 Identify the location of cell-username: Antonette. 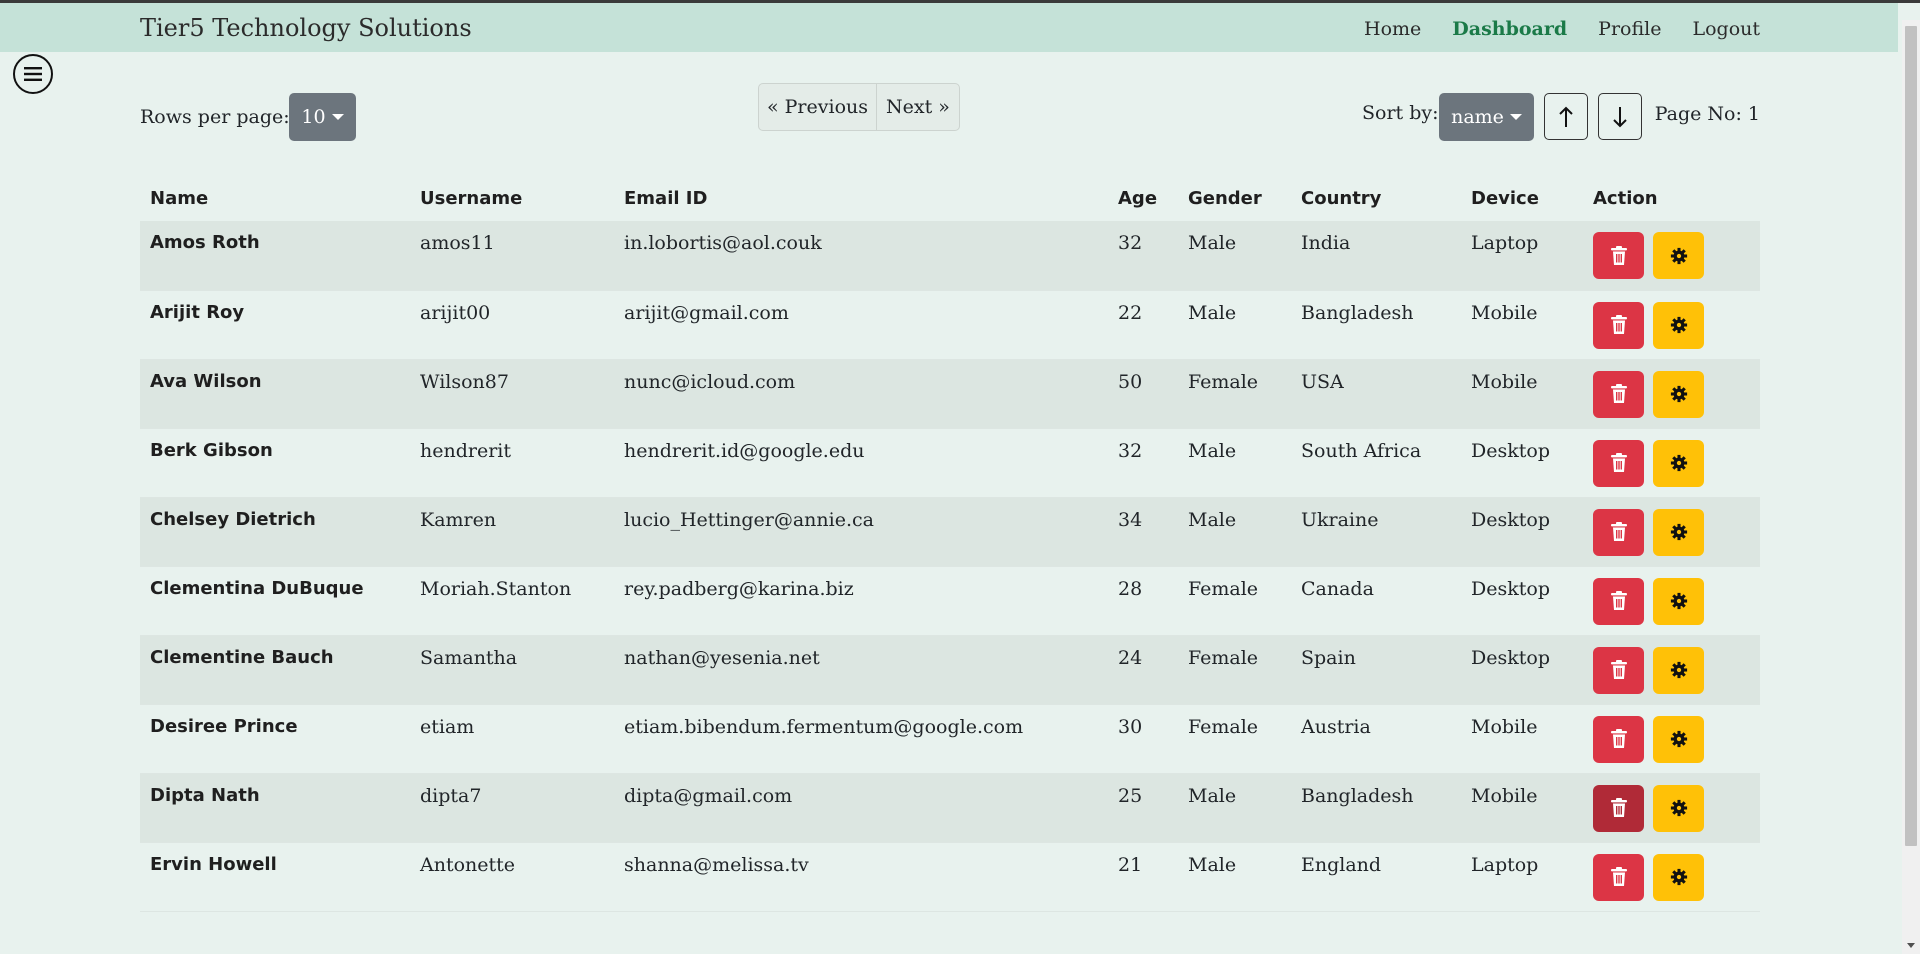
(468, 864).